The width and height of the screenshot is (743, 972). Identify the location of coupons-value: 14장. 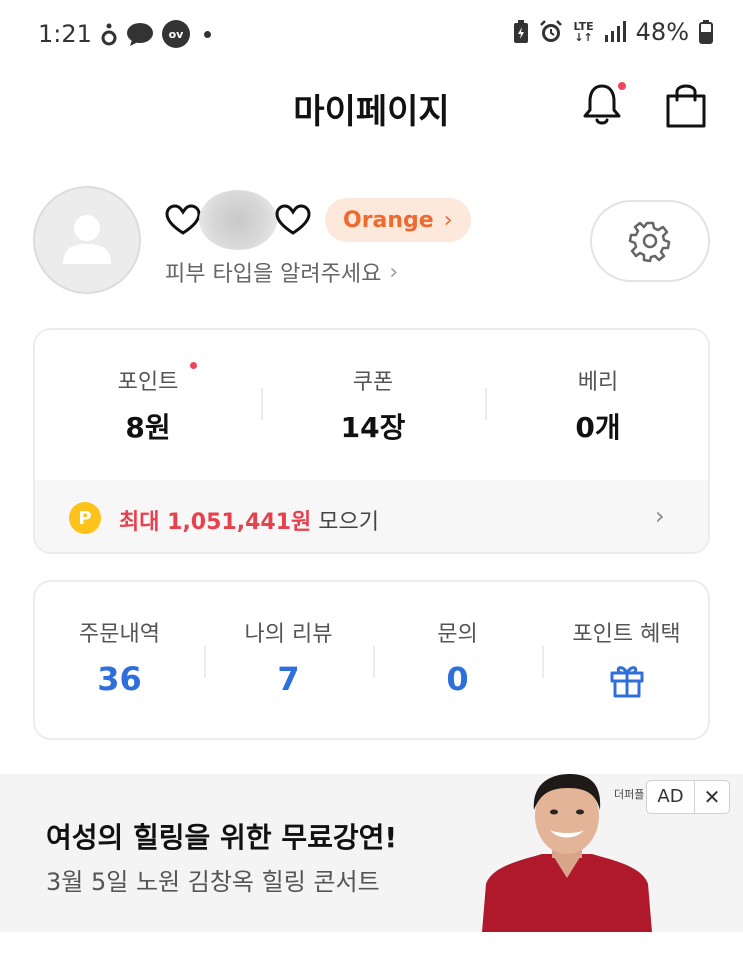
(373, 427).